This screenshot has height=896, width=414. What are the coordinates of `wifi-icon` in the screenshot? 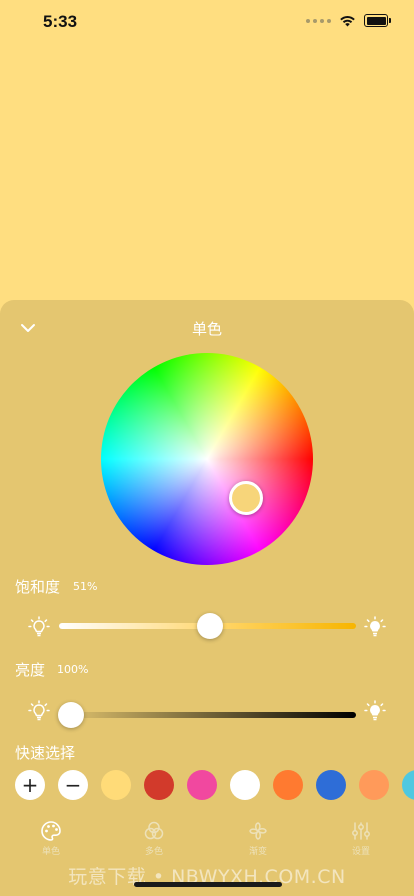 It's located at (347, 20).